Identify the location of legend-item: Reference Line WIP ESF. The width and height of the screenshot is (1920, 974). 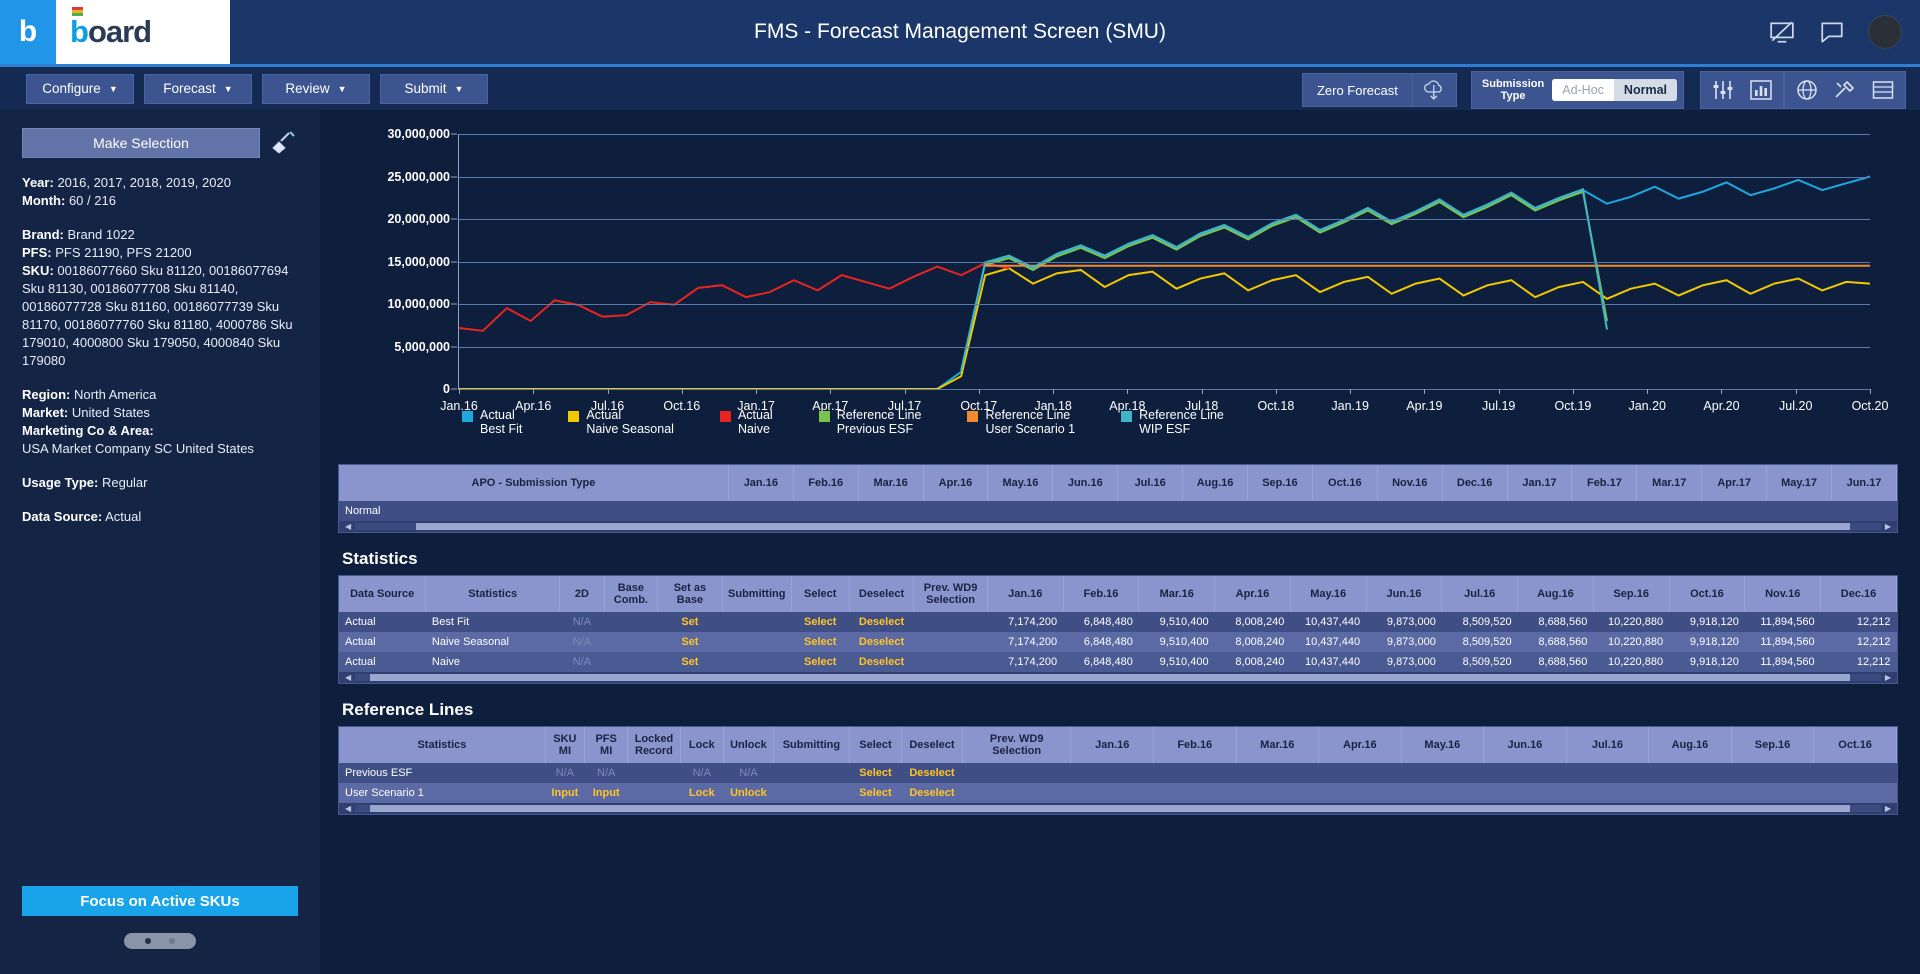
(1172, 422).